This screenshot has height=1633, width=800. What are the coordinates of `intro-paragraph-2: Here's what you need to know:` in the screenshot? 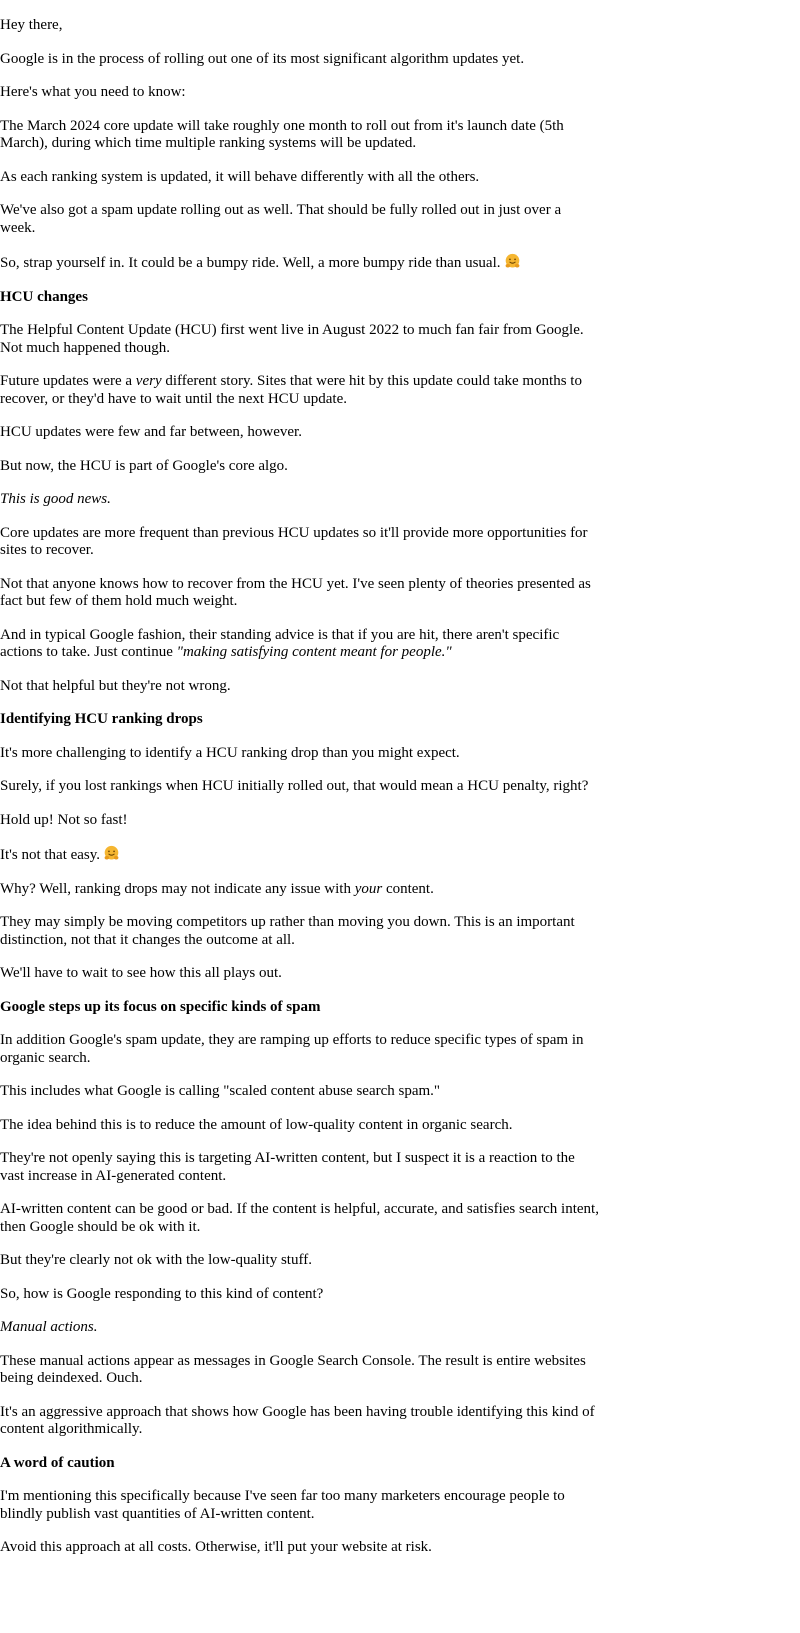 It's located at (93, 92).